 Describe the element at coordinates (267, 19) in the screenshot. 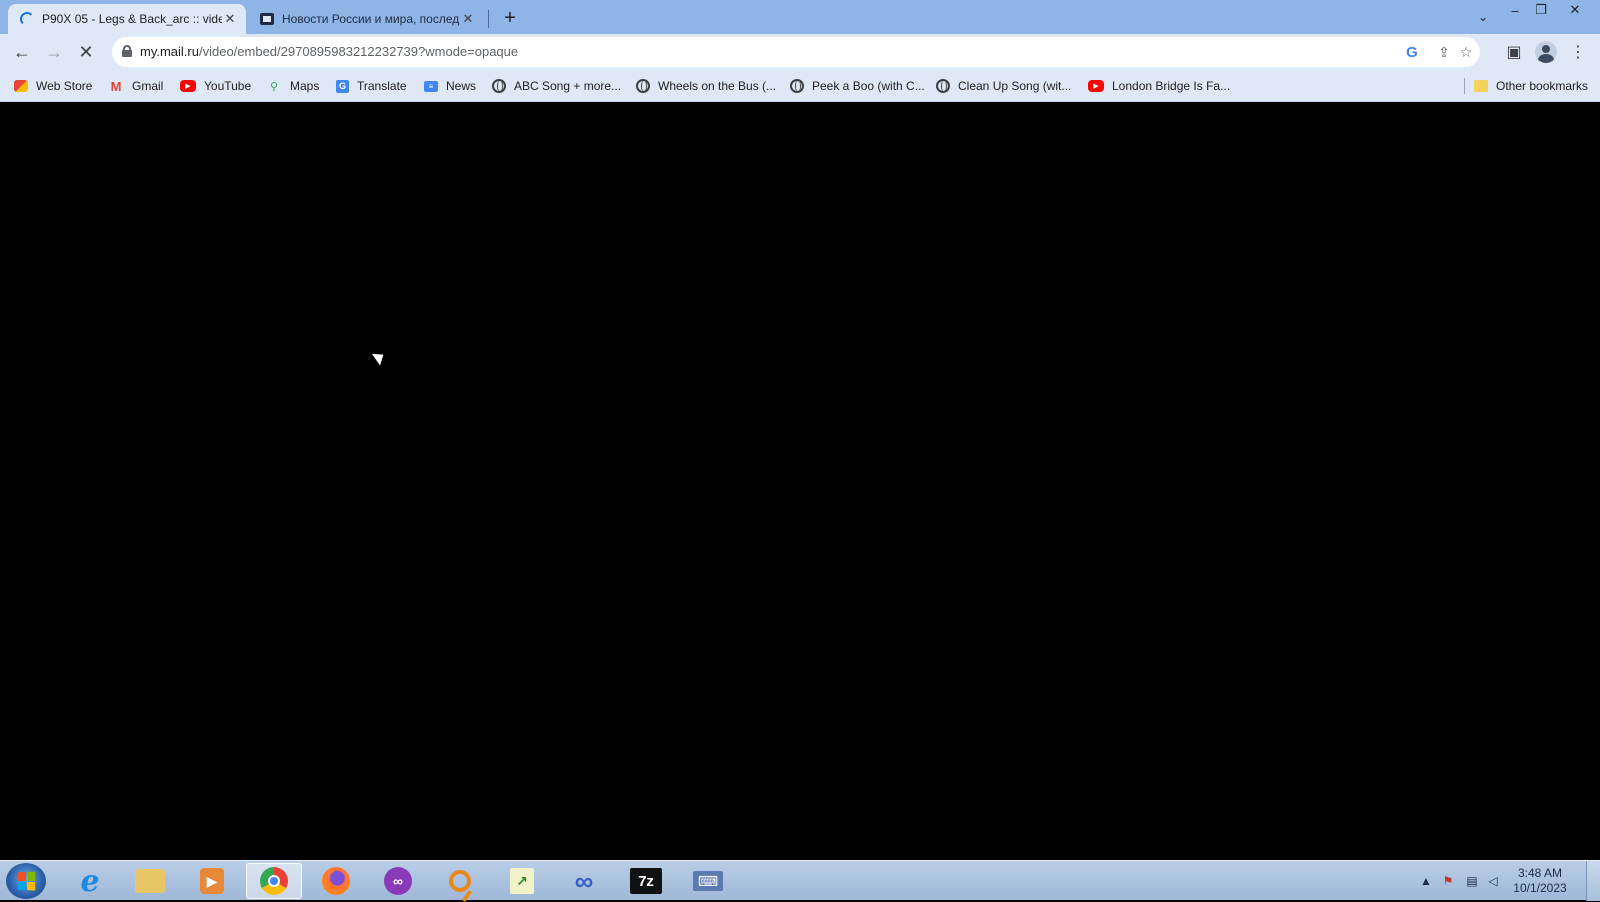

I see `news-site-favicon-icon` at that location.